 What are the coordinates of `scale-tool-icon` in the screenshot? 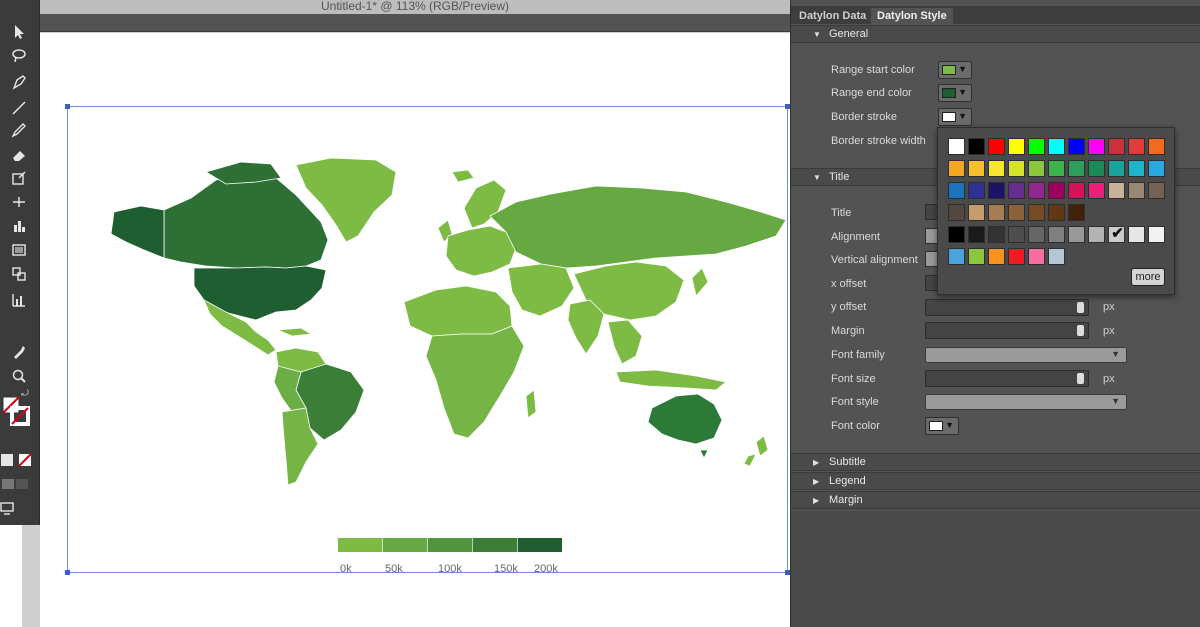 It's located at (19, 178).